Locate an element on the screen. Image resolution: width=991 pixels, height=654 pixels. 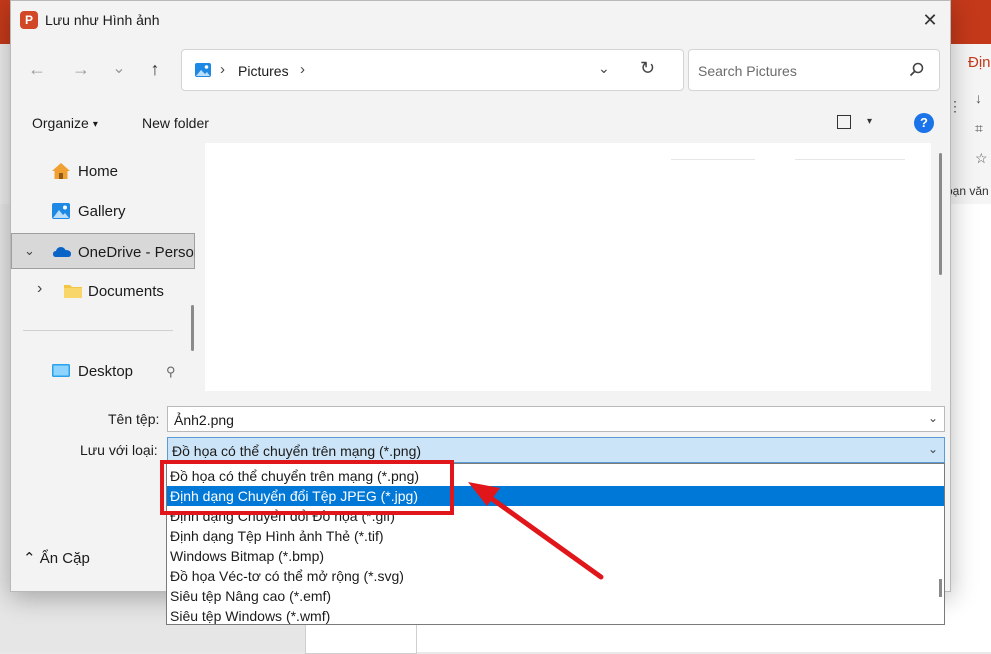
refresh-icon: ↻ is located at coordinates (647, 68).